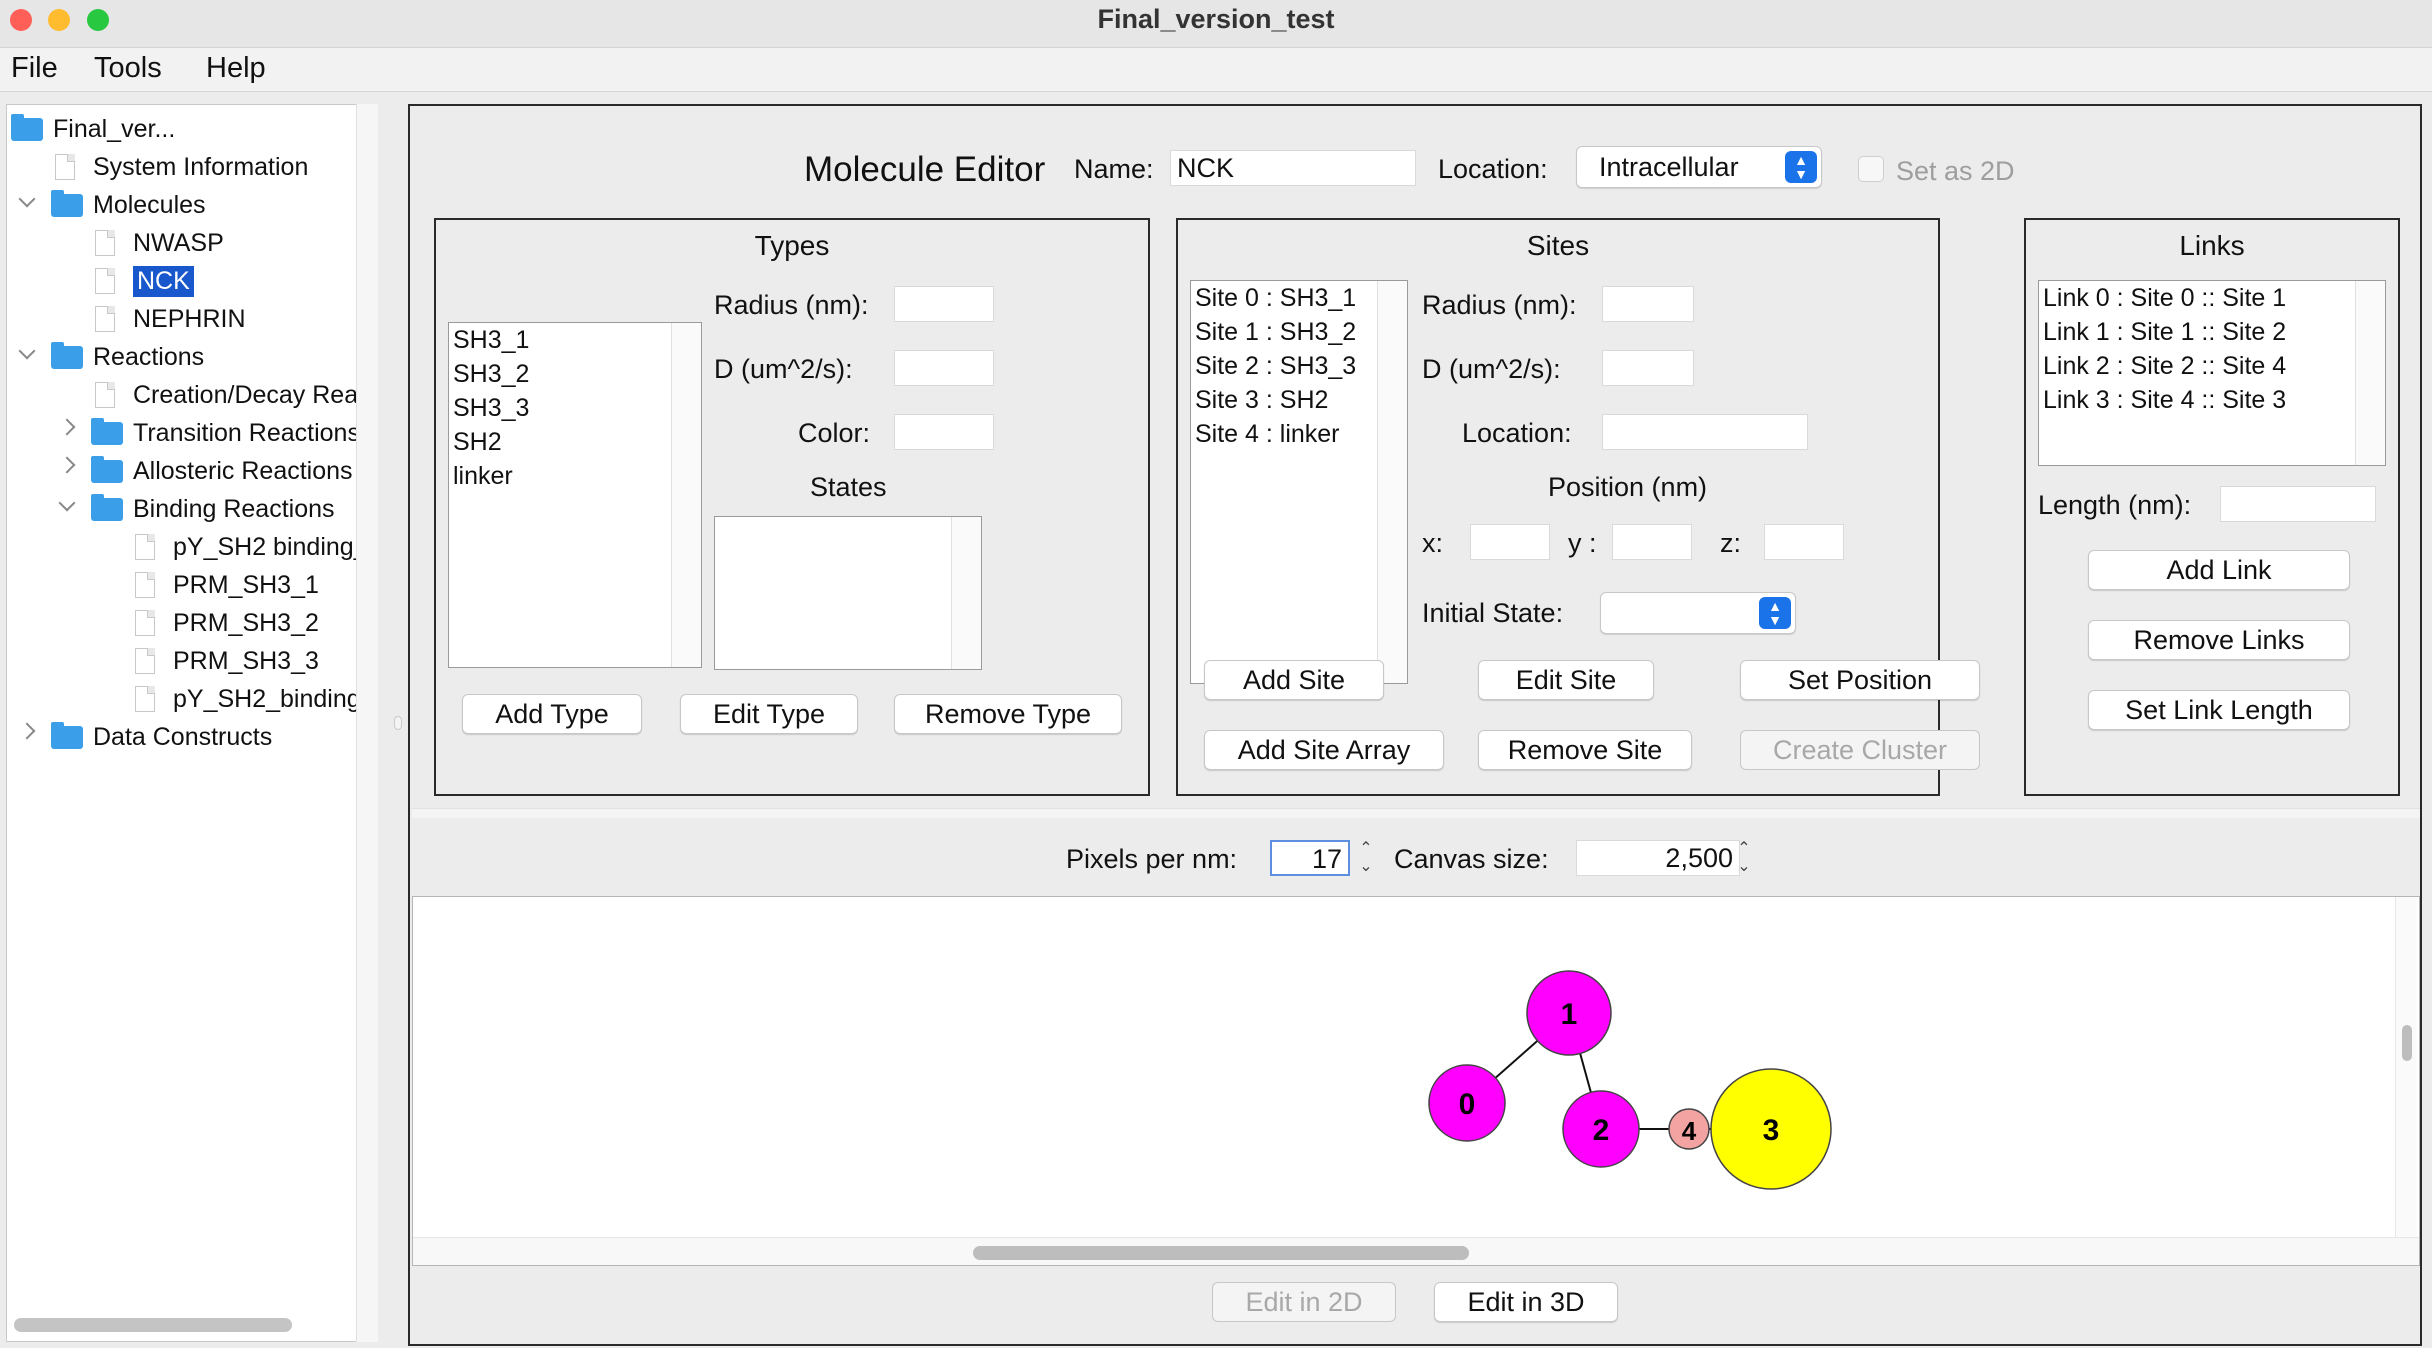 This screenshot has height=1348, width=2432. I want to click on create-cluster-button: Create Cluster, so click(1860, 750).